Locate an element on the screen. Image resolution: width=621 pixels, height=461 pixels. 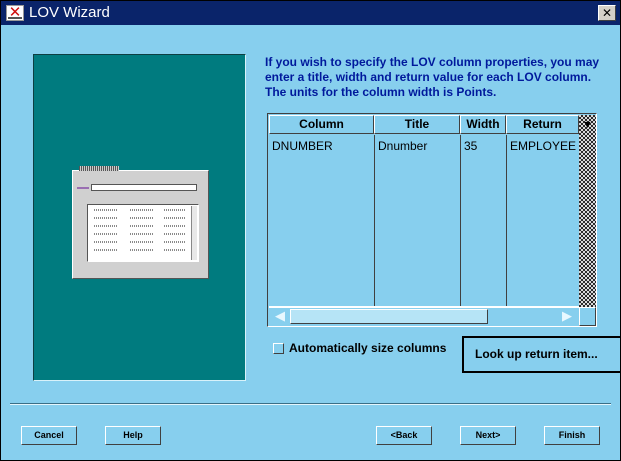
auto-size-checkbox is located at coordinates (278, 348).